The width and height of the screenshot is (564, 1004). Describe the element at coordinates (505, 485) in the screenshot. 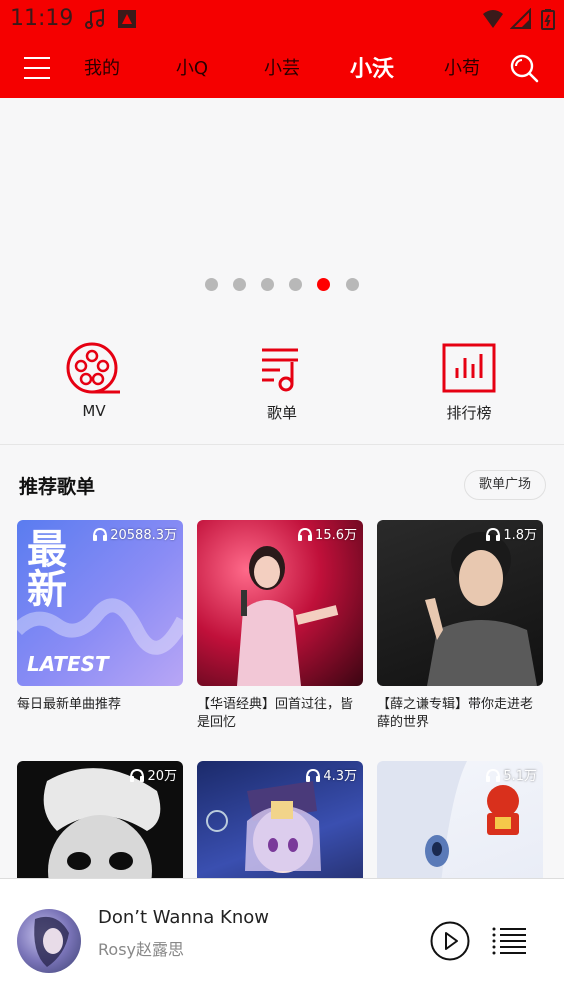

I see `playlist-plaza-button: 歌单广场` at that location.